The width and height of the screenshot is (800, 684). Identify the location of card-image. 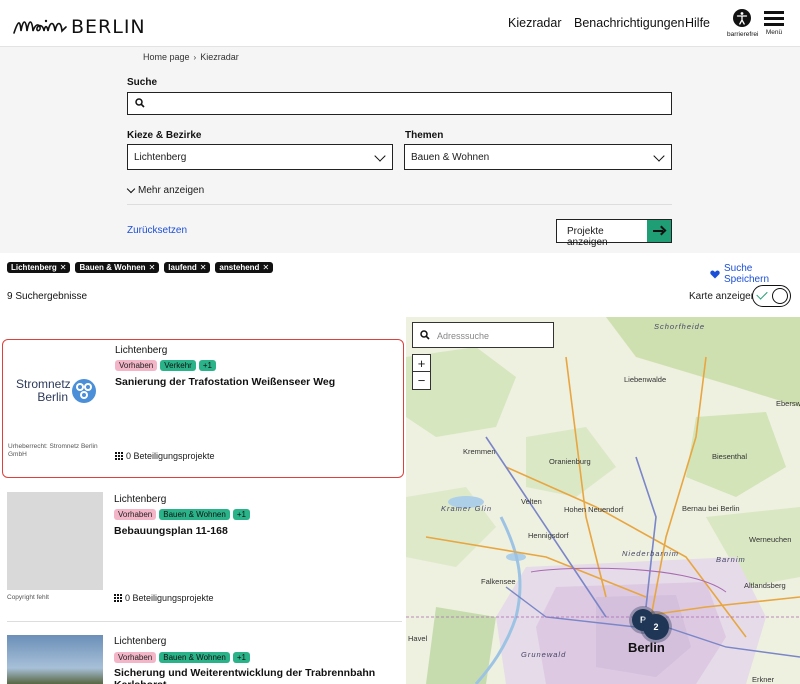
(55, 659).